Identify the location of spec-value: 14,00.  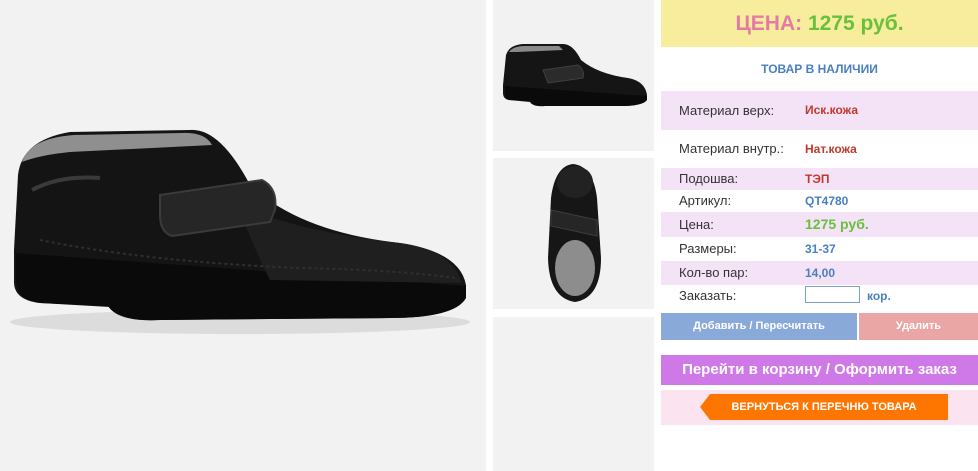
(820, 273).